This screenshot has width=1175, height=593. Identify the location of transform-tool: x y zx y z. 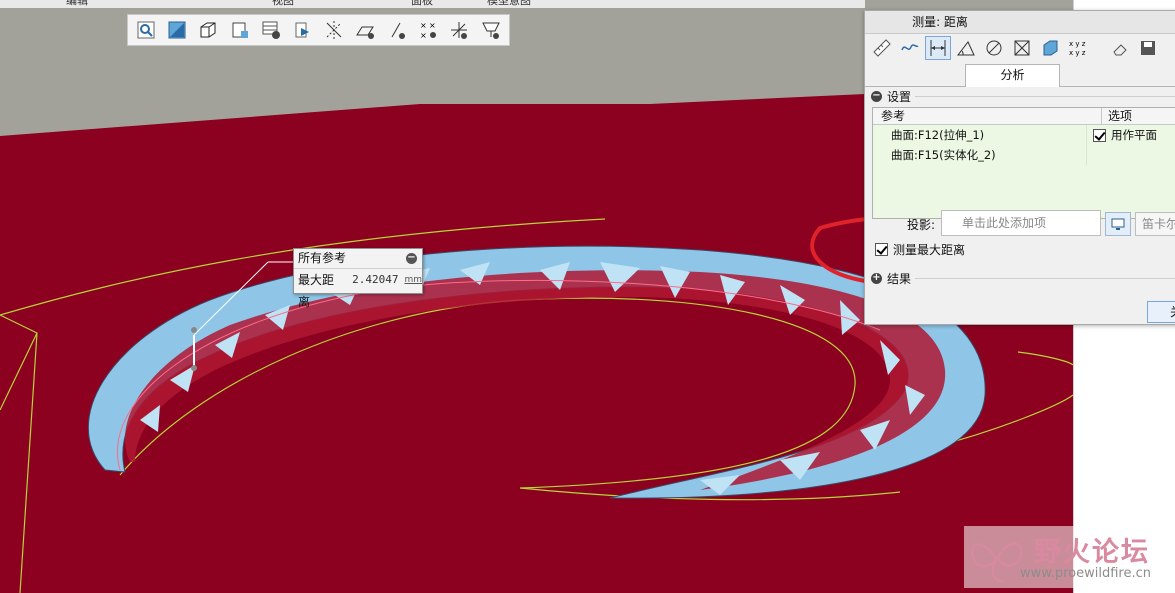
(1078, 48).